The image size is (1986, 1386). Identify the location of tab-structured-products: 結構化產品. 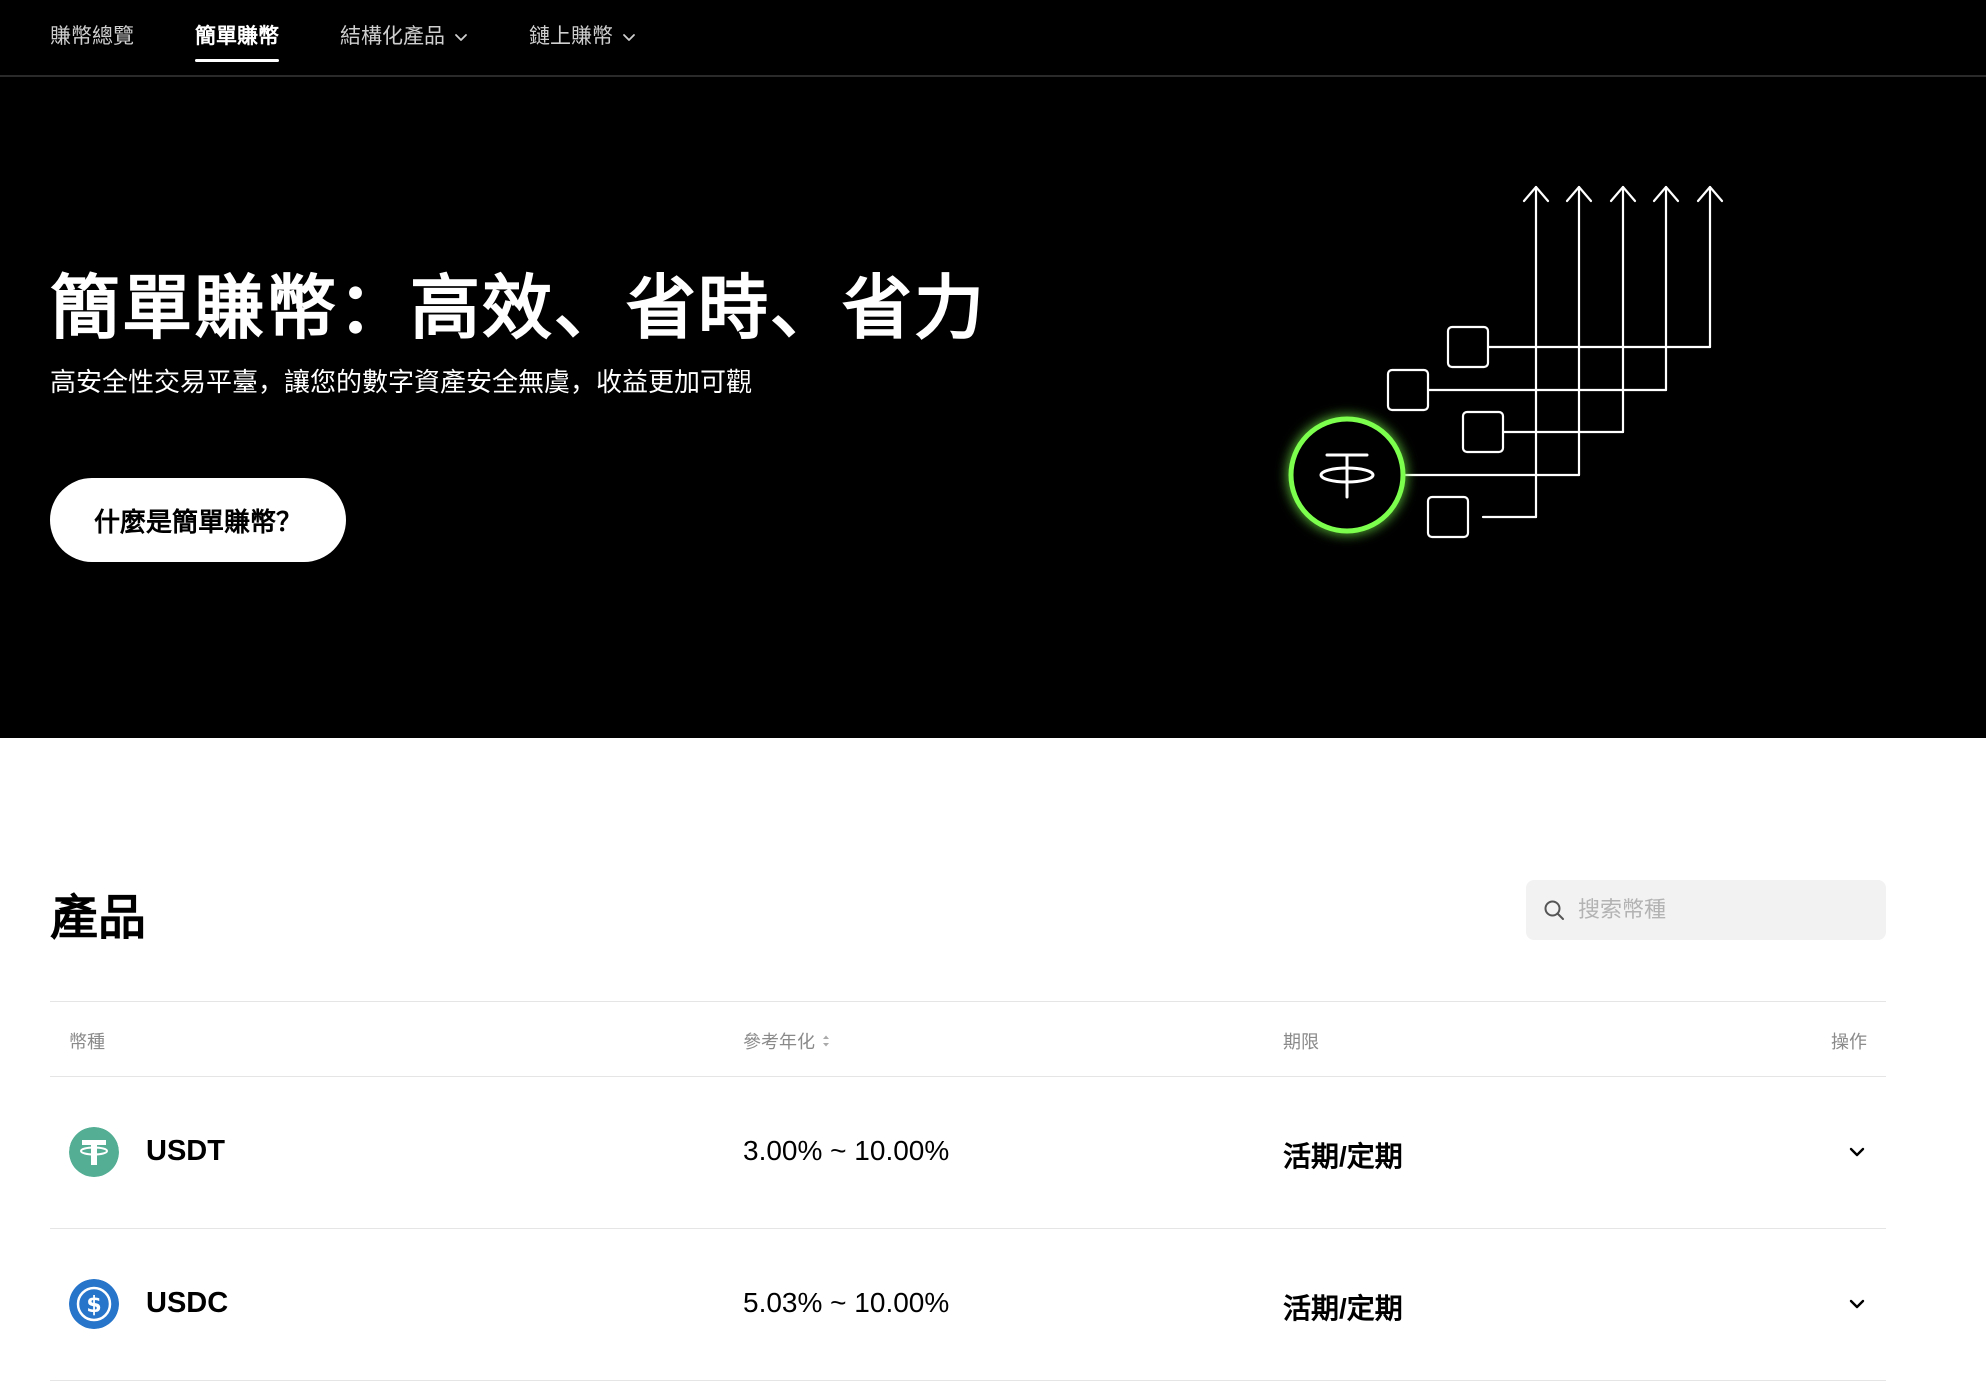
(404, 37).